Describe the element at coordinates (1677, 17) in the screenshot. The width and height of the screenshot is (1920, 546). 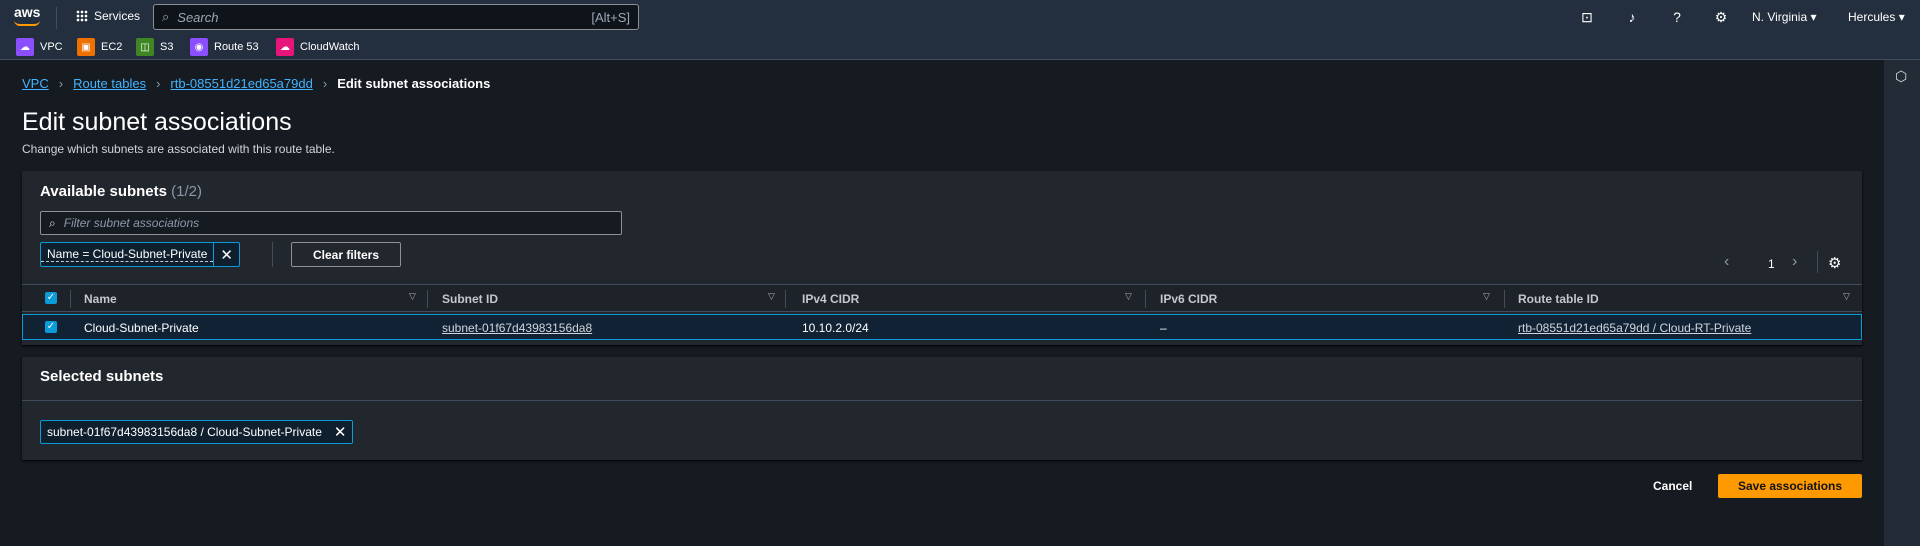
I see `help-icon: ?` at that location.